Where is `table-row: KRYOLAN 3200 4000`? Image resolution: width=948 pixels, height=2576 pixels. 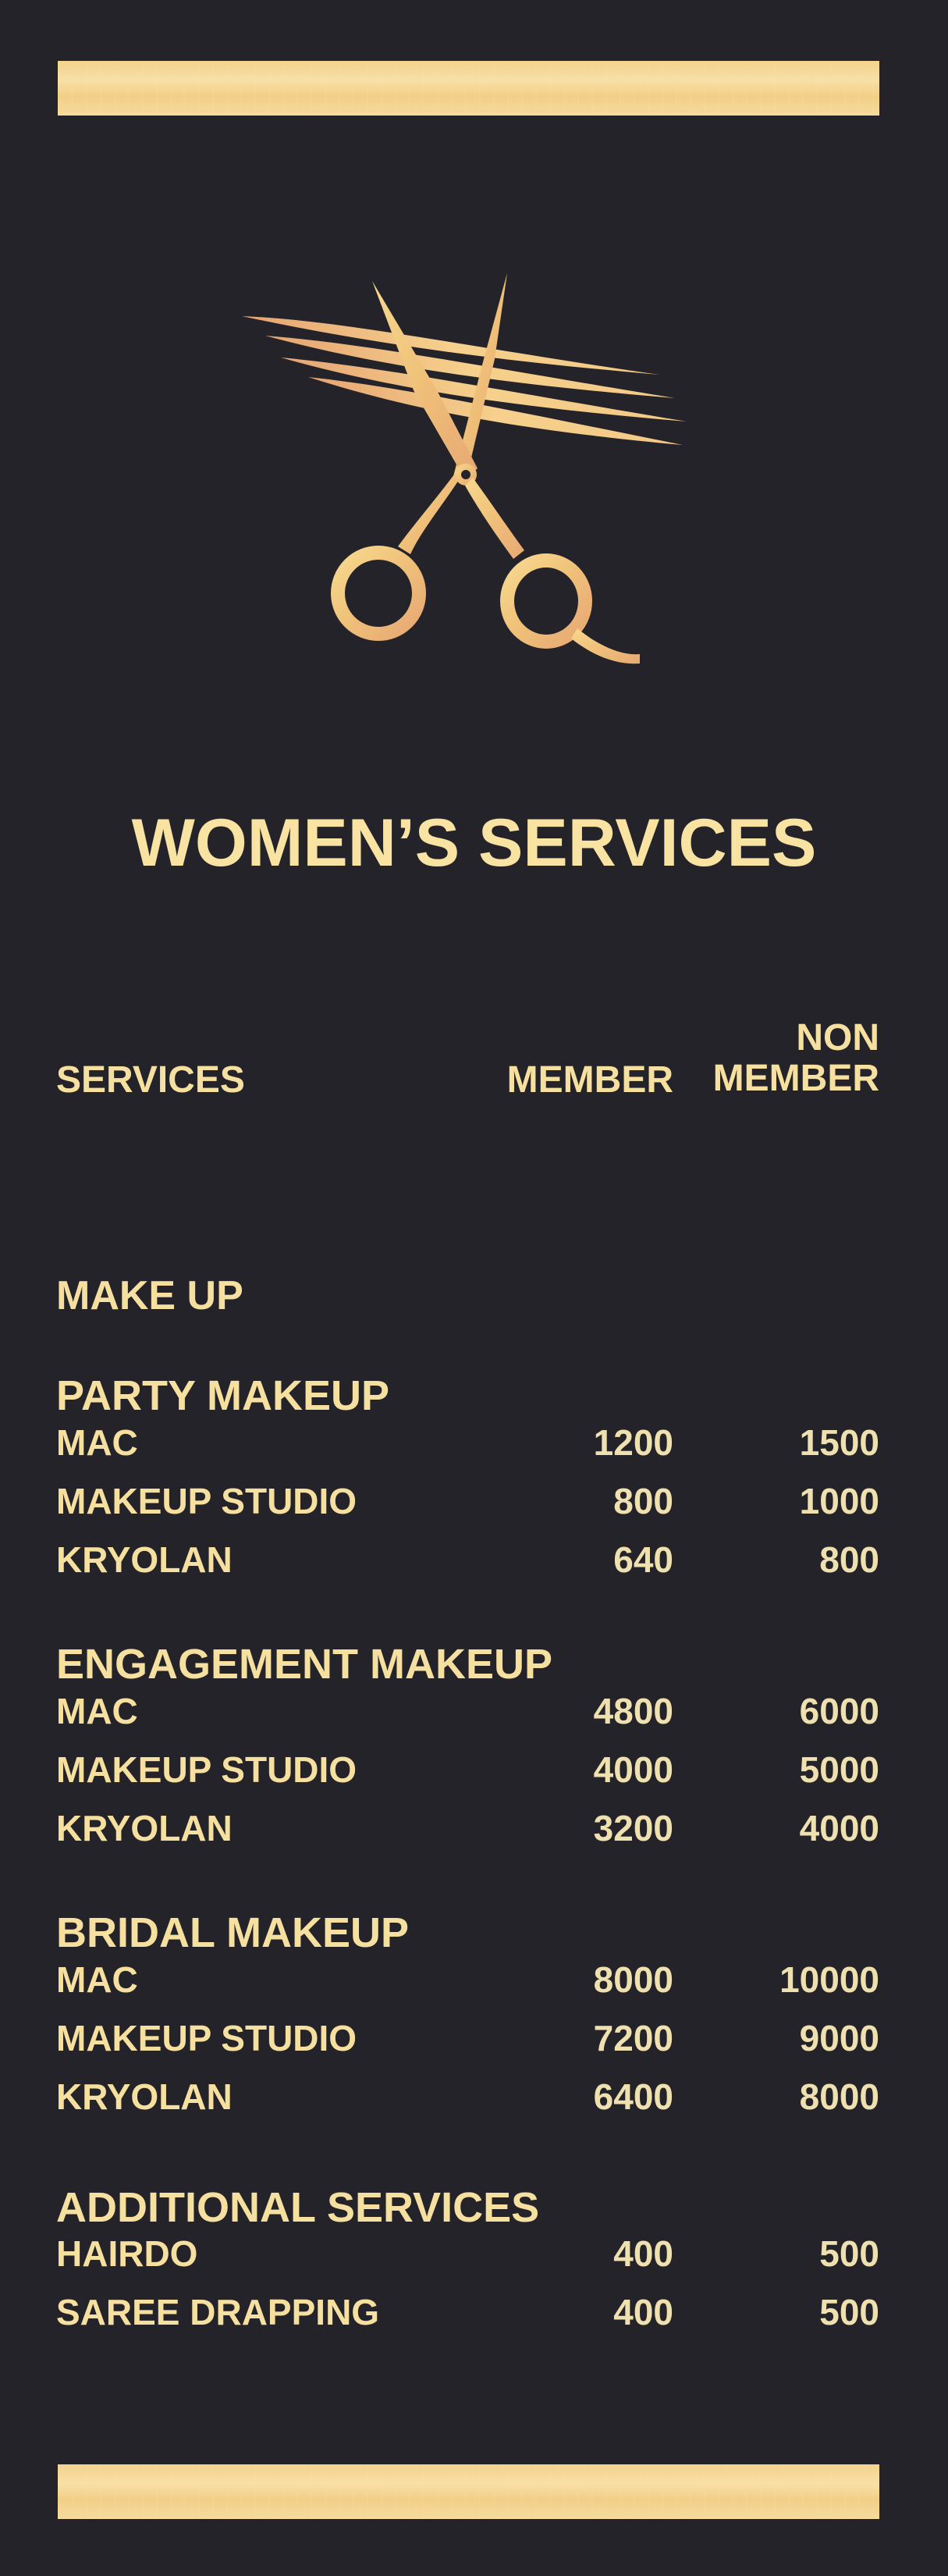 table-row: KRYOLAN 3200 4000 is located at coordinates (474, 1828).